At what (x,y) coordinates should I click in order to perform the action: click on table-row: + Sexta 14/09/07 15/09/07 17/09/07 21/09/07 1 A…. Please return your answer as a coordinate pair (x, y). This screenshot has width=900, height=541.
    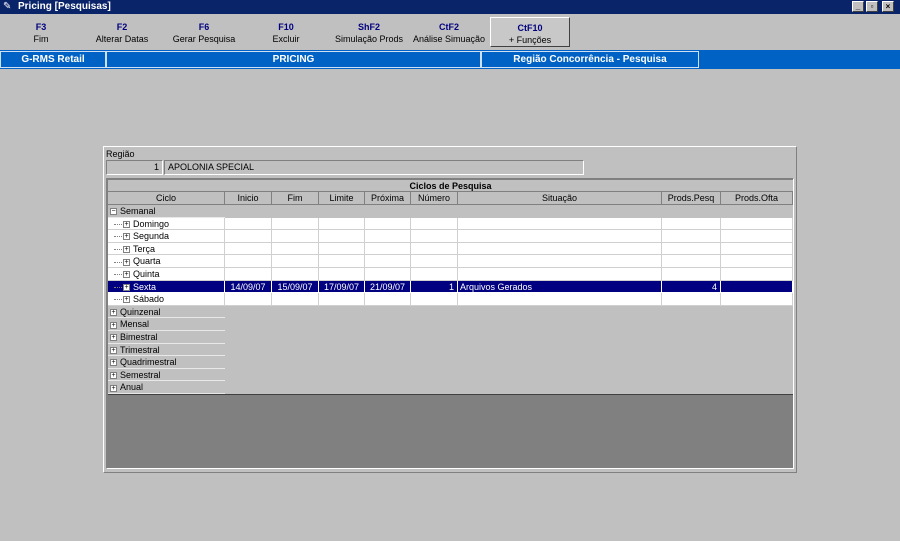
    Looking at the image, I should click on (450, 287).